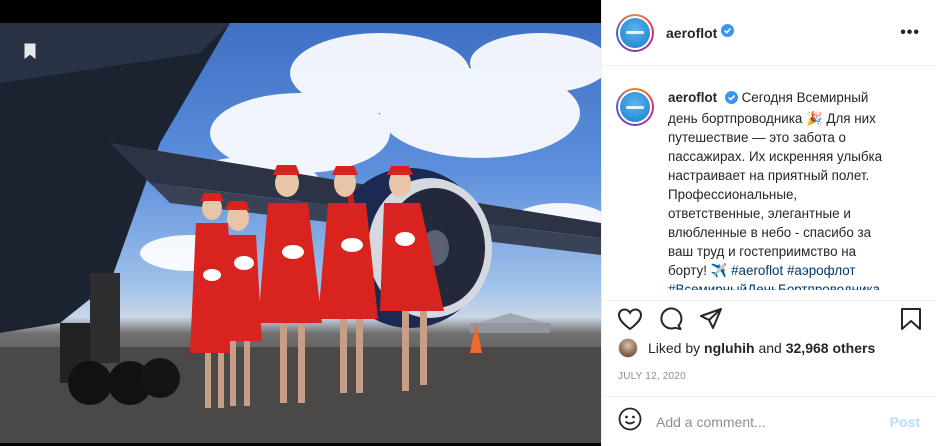 The width and height of the screenshot is (936, 446). Describe the element at coordinates (831, 348) in the screenshot. I see `likes-count: 32,968 others` at that location.